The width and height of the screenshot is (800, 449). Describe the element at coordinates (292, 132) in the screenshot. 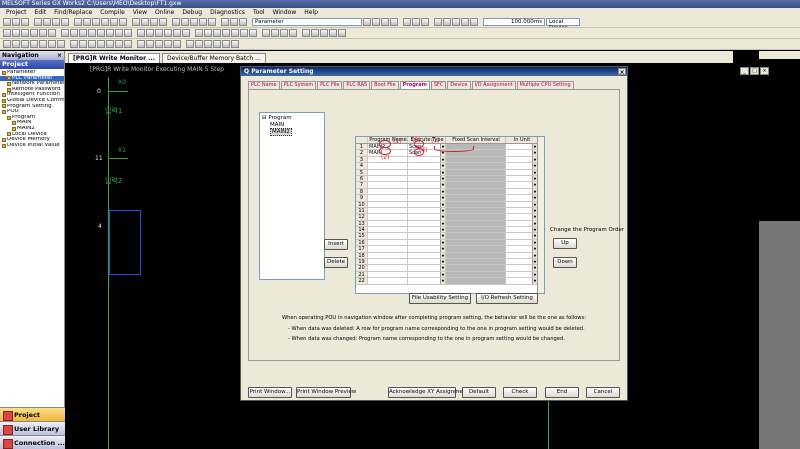

I see `program-tree-item-main2: MAIN2` at that location.